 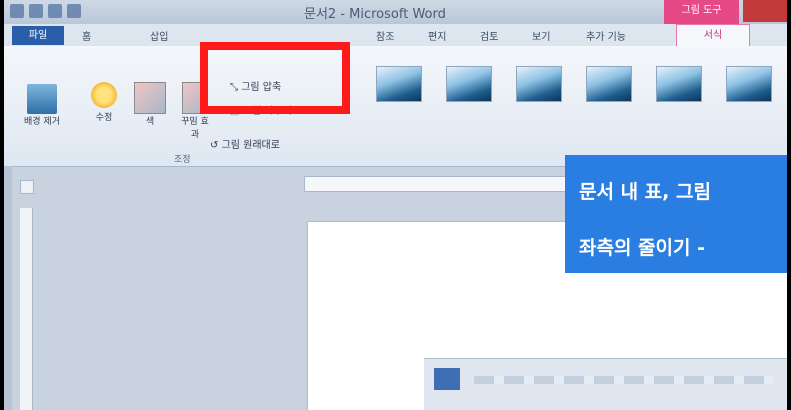 What do you see at coordinates (395, 35) in the screenshot?
I see `ribbon-tabs` at bounding box center [395, 35].